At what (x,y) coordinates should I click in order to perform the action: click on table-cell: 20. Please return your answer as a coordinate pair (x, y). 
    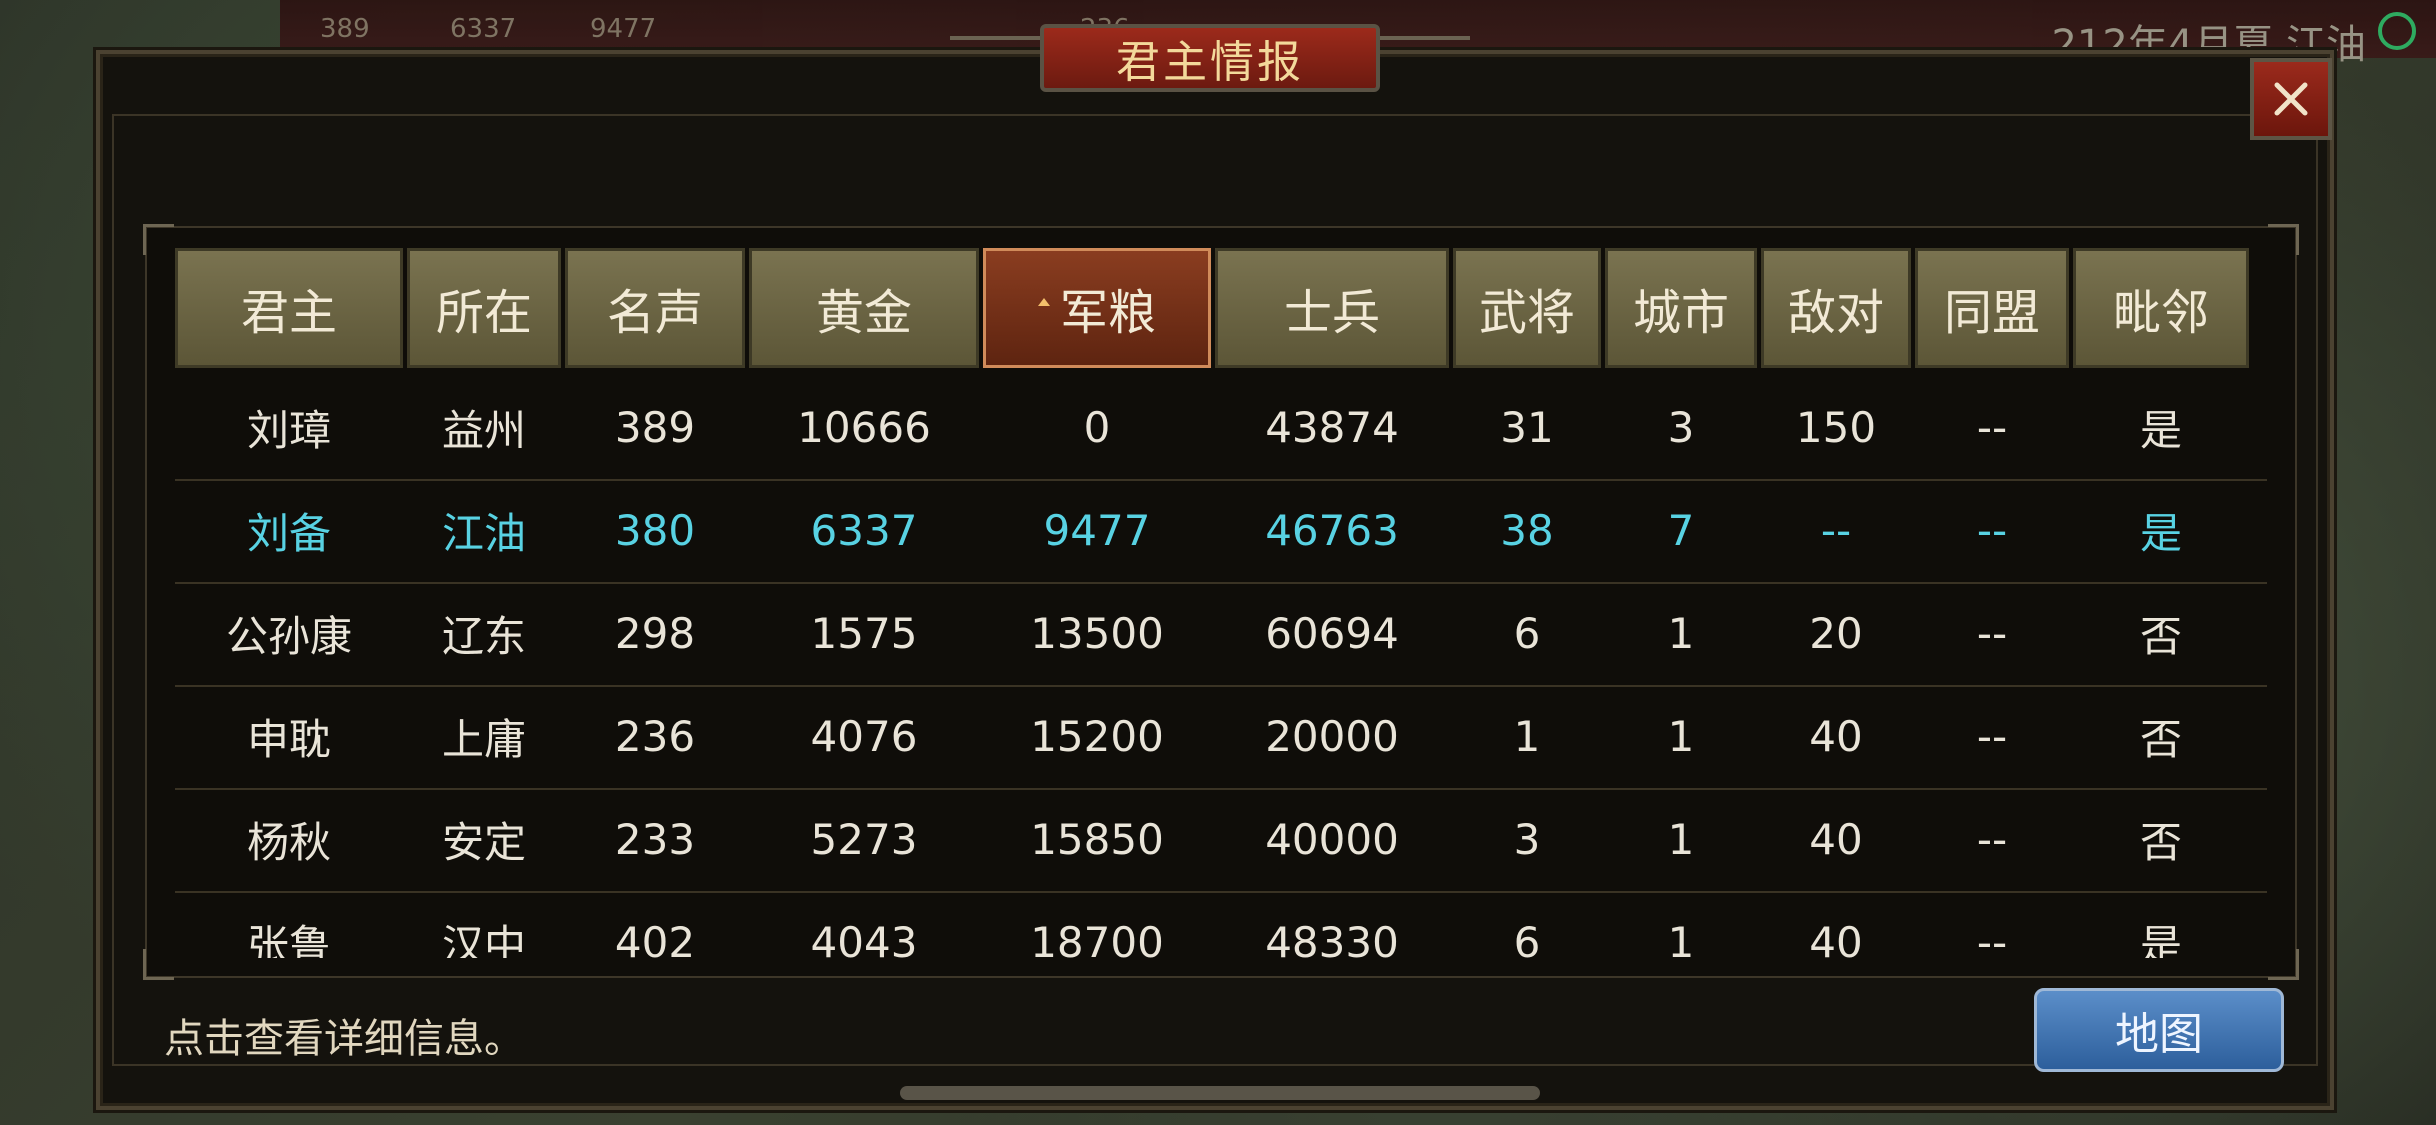
    Looking at the image, I should click on (1836, 633).